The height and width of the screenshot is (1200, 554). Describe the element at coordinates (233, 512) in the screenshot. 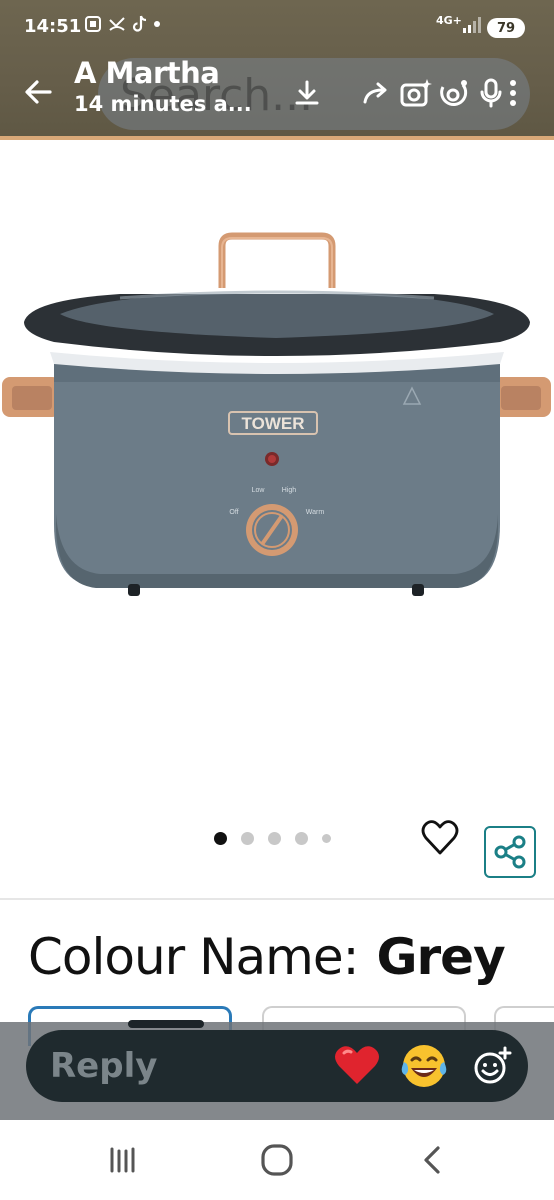

I see `dial-label-off: Off` at that location.